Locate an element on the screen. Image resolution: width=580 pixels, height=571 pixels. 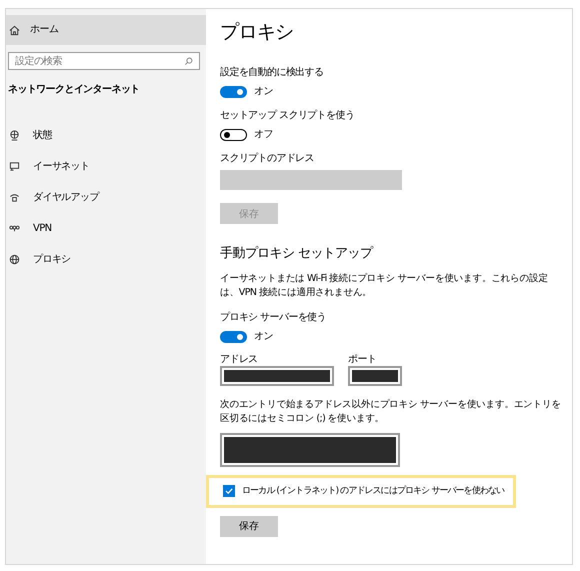
address-field is located at coordinates (277, 376).